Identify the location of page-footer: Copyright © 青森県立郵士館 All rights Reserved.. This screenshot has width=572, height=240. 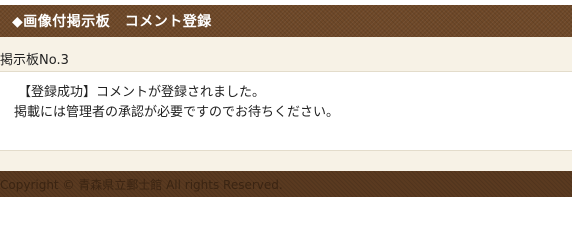
(286, 184).